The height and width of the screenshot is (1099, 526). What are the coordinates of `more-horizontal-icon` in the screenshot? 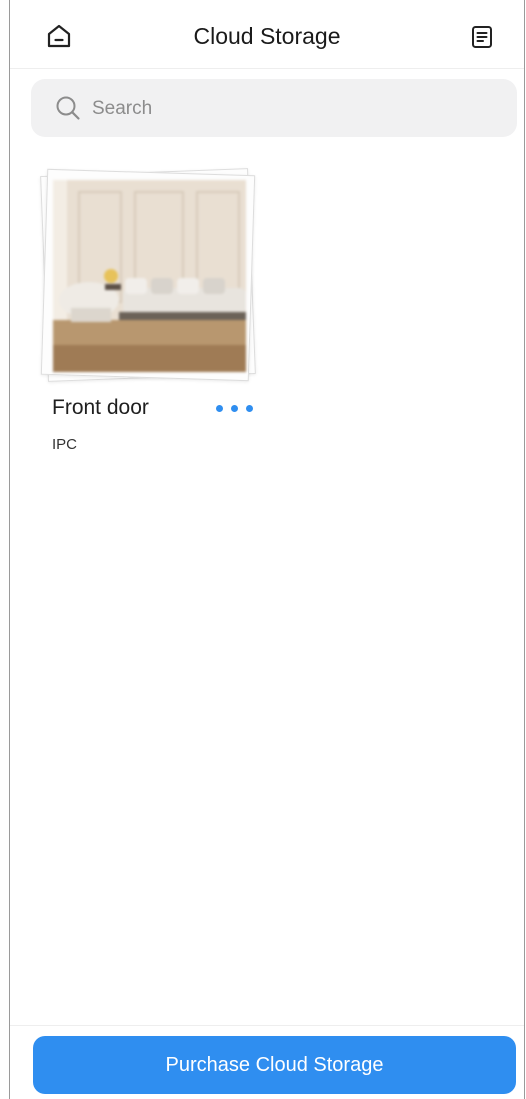 It's located at (237, 409).